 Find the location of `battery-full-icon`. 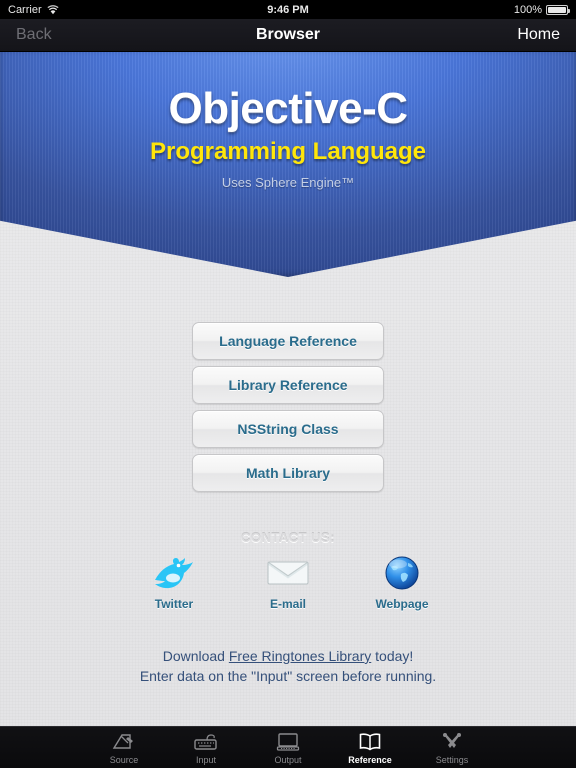

battery-full-icon is located at coordinates (558, 9).